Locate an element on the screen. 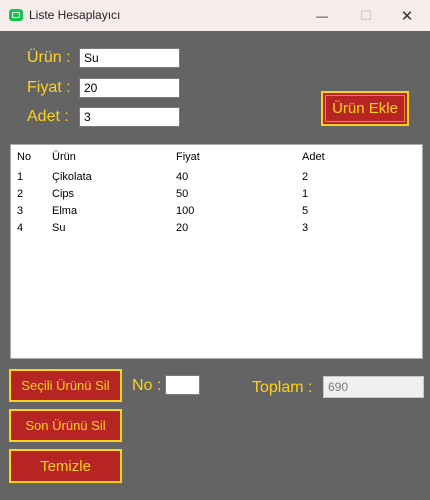  adet-label: Adet : is located at coordinates (48, 116).